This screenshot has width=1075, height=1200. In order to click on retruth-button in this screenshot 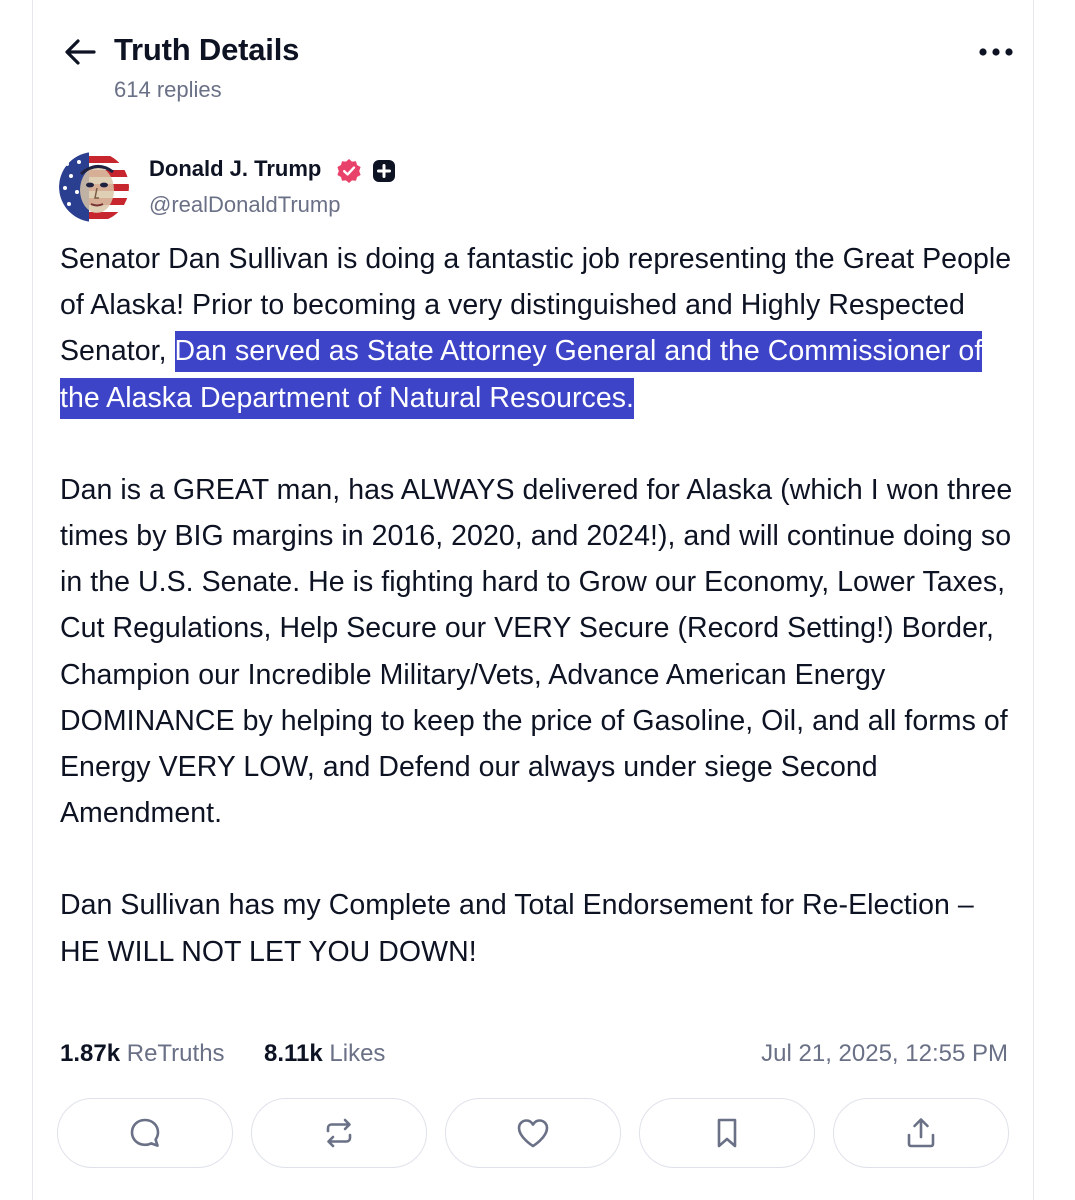, I will do `click(339, 1133)`.